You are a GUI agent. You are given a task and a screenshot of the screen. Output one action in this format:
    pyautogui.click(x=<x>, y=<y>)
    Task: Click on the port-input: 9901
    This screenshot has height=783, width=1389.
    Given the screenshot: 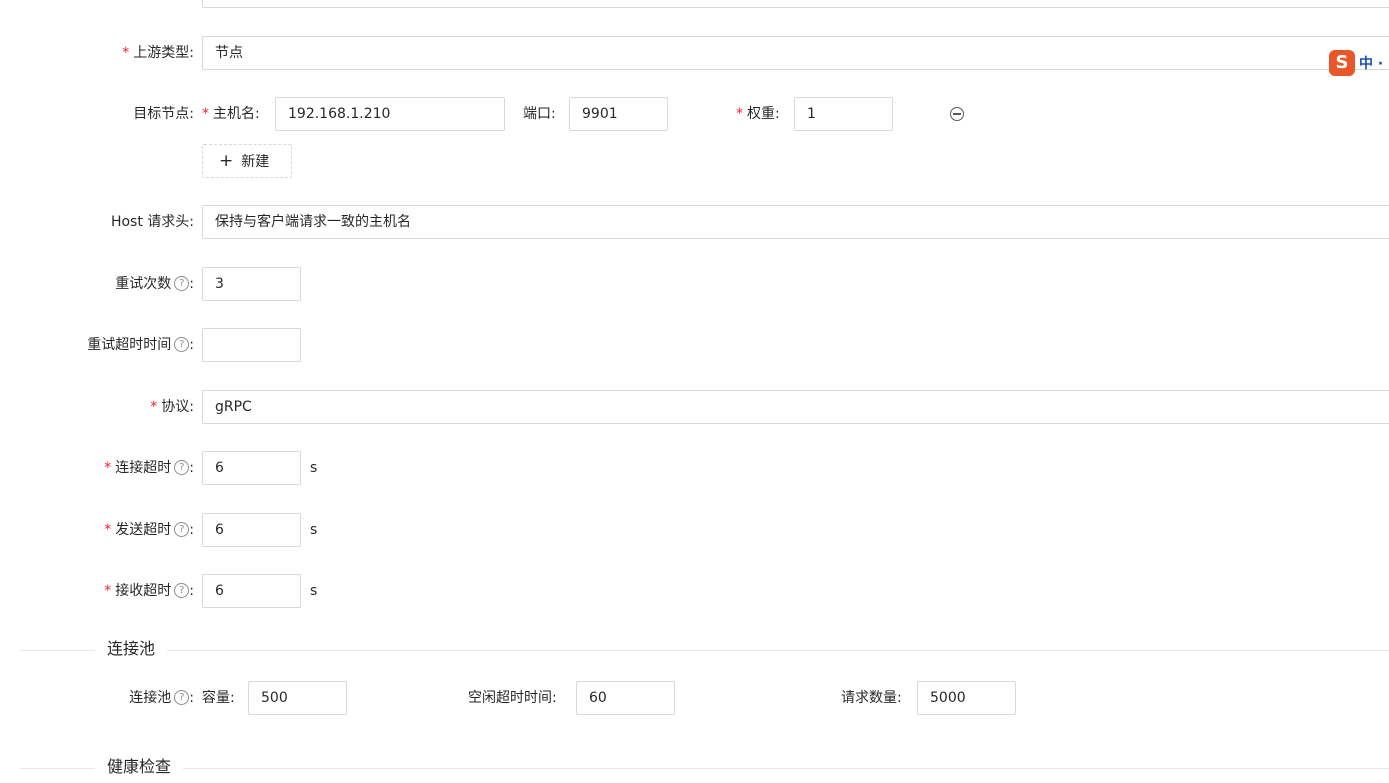 What is the action you would take?
    pyautogui.click(x=618, y=114)
    